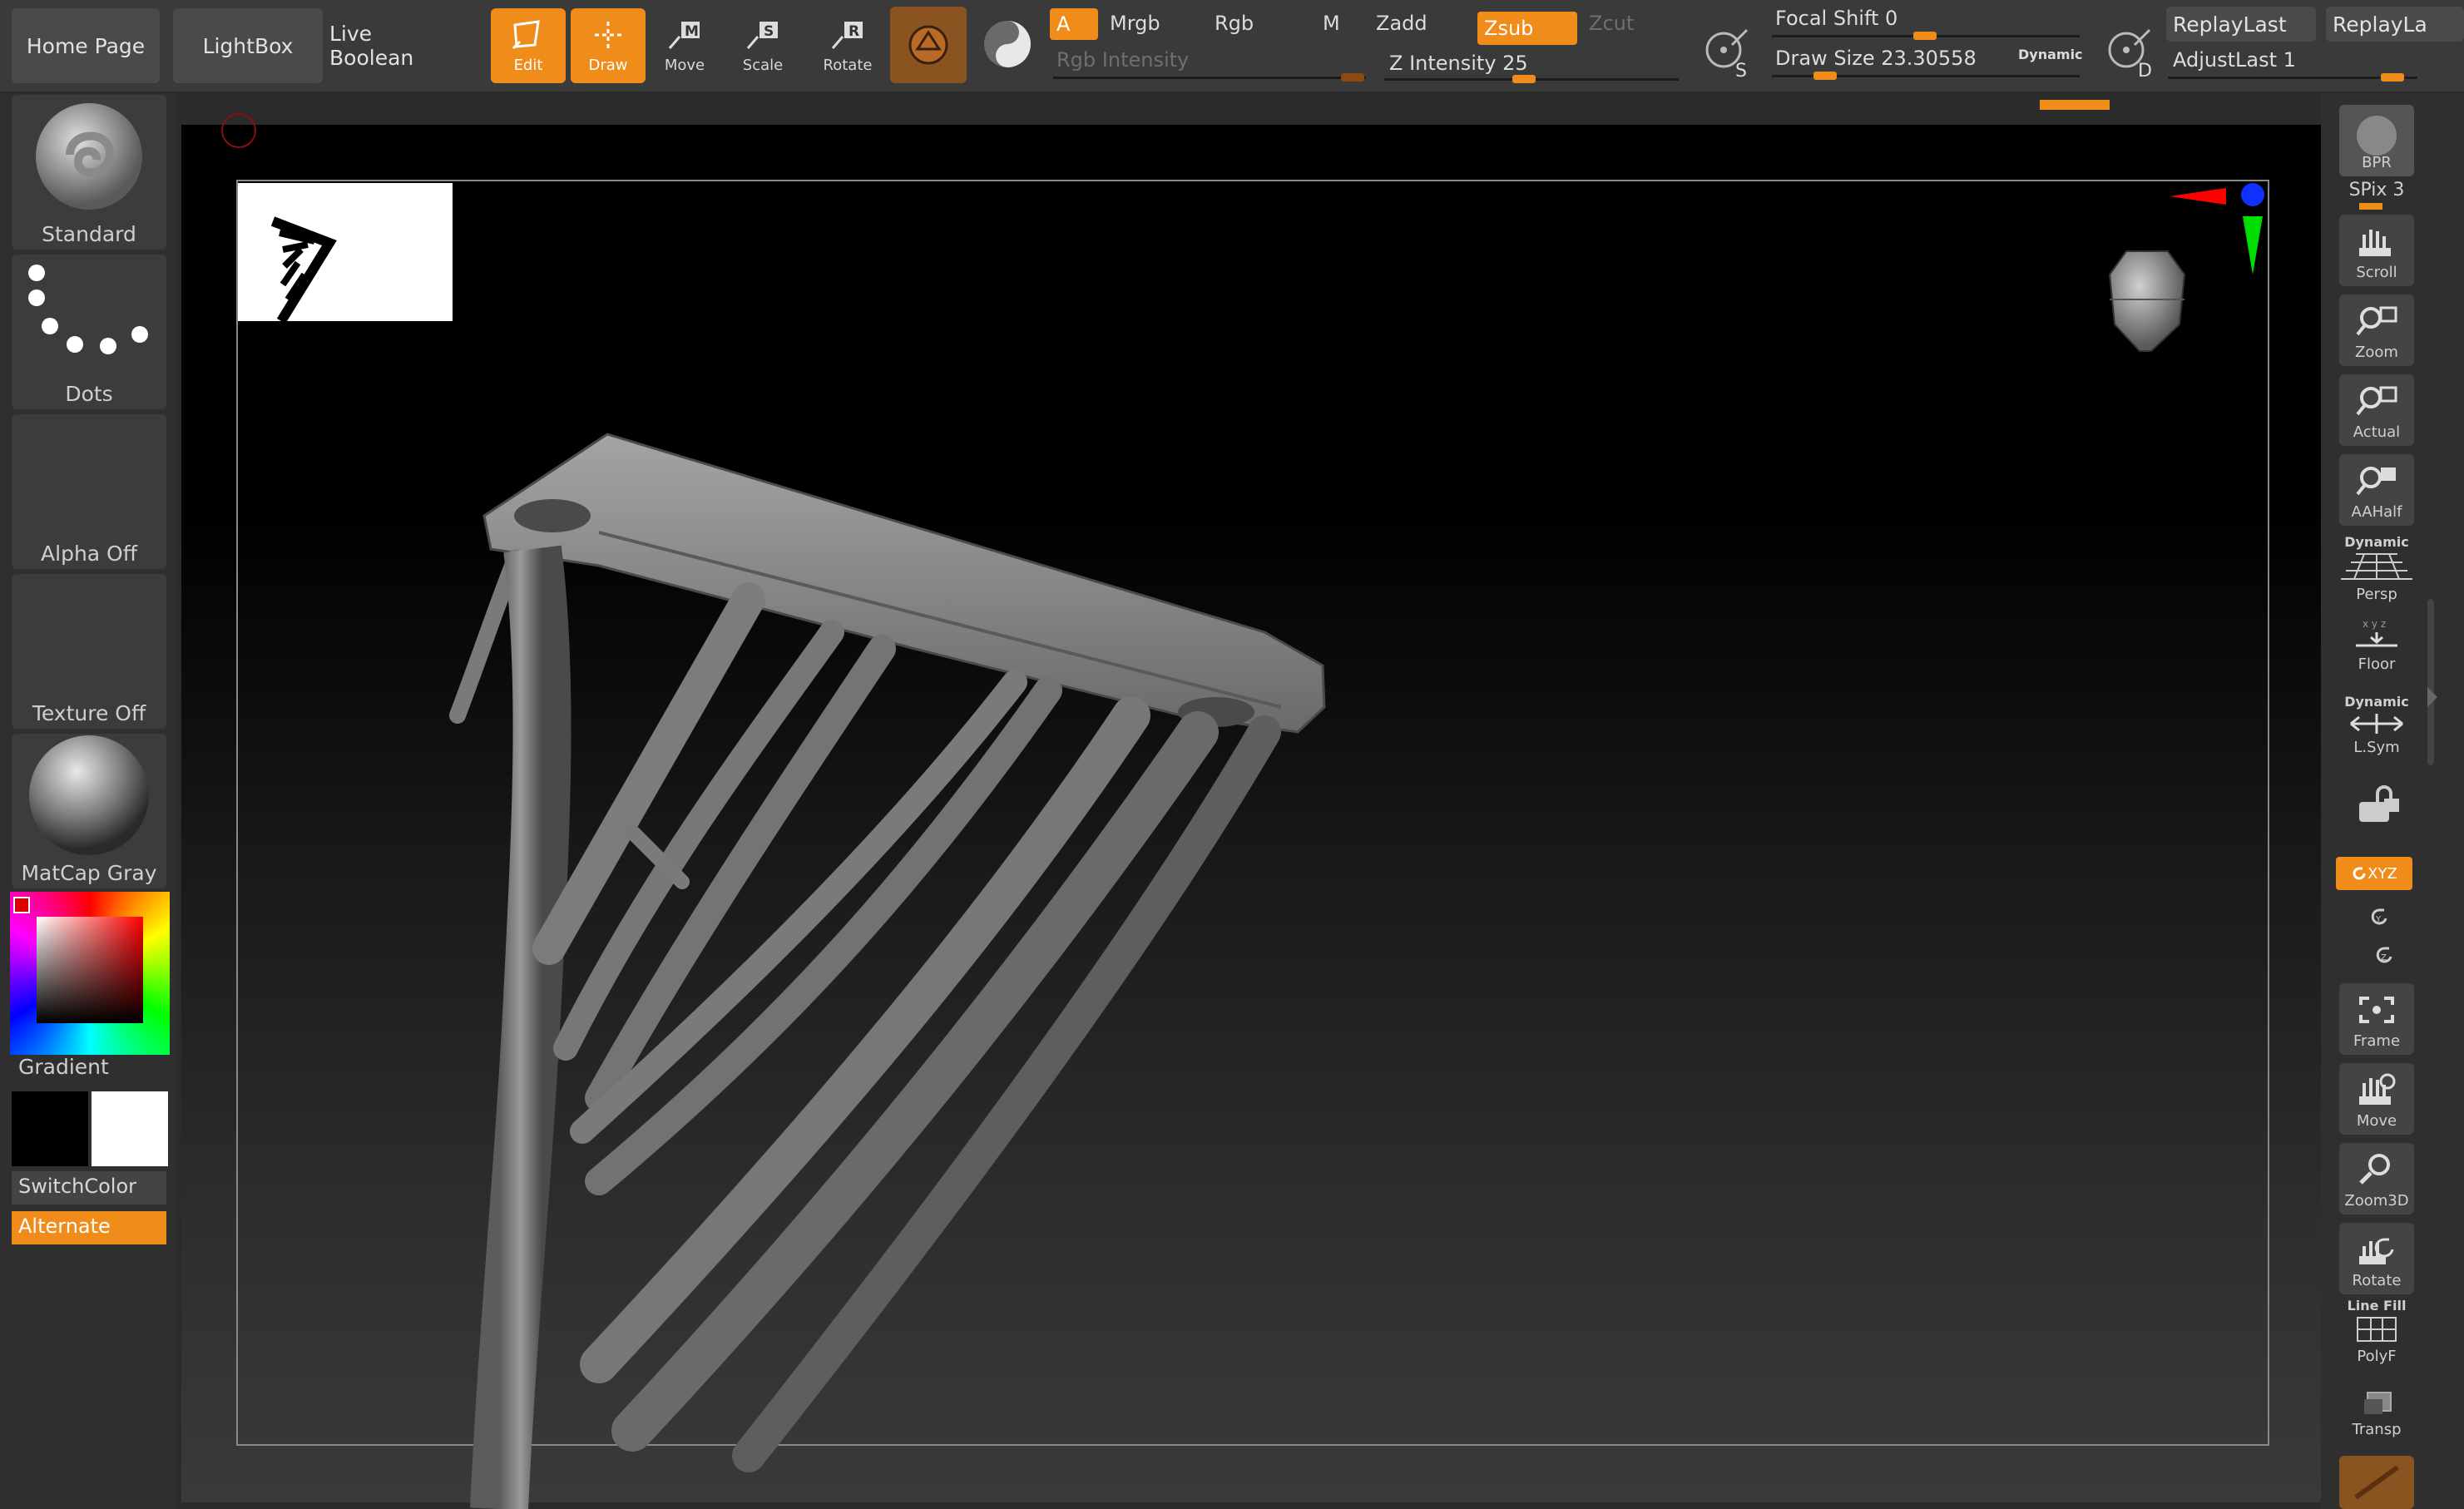 This screenshot has width=2464, height=1509. What do you see at coordinates (89, 795) in the screenshot?
I see `matcap-sphere-icon` at bounding box center [89, 795].